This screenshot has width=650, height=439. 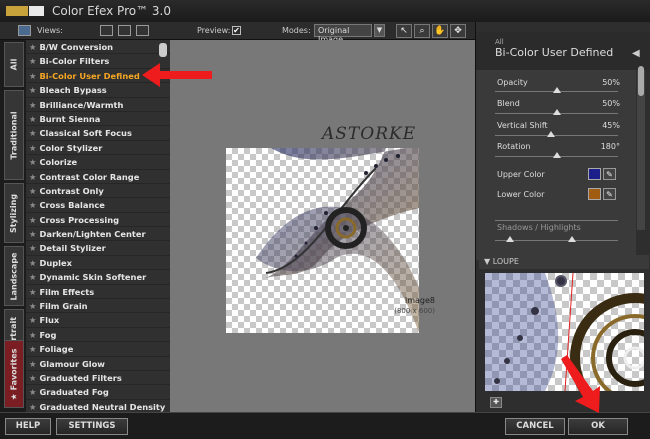 What do you see at coordinates (63, 306) in the screenshot?
I see `filter-item-label: Film Grain` at bounding box center [63, 306].